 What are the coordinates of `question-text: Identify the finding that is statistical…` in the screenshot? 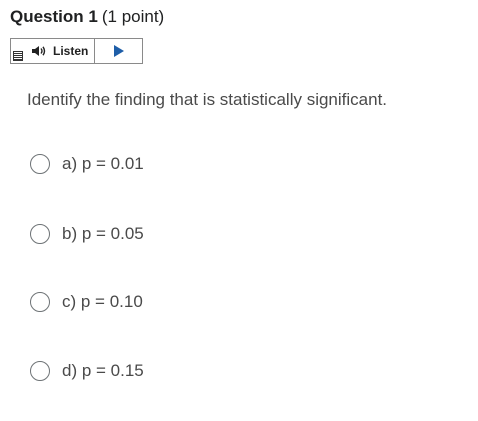 It's located at (207, 99).